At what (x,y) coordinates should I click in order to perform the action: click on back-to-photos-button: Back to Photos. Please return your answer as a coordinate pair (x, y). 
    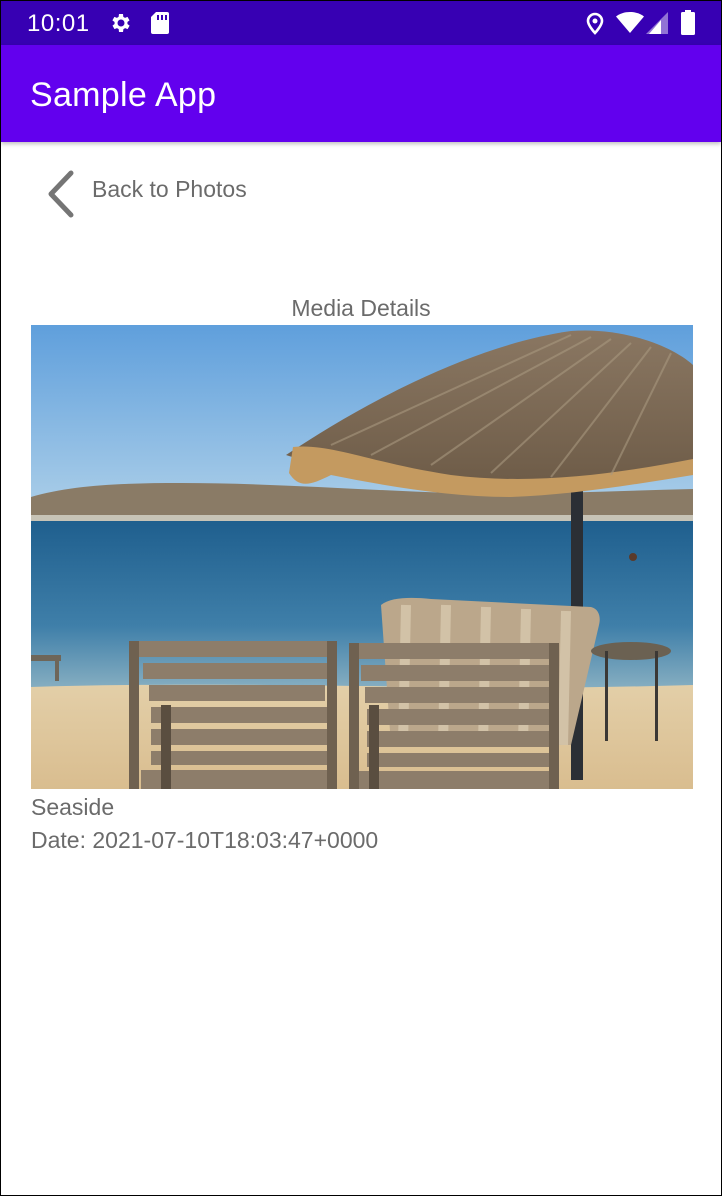
    Looking at the image, I should click on (181, 193).